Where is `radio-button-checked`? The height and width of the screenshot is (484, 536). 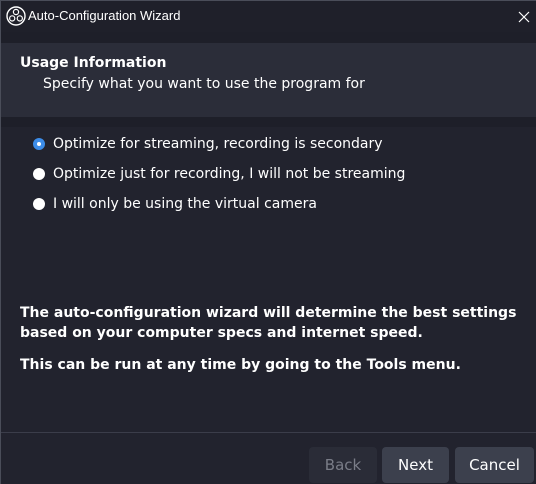 radio-button-checked is located at coordinates (39, 144).